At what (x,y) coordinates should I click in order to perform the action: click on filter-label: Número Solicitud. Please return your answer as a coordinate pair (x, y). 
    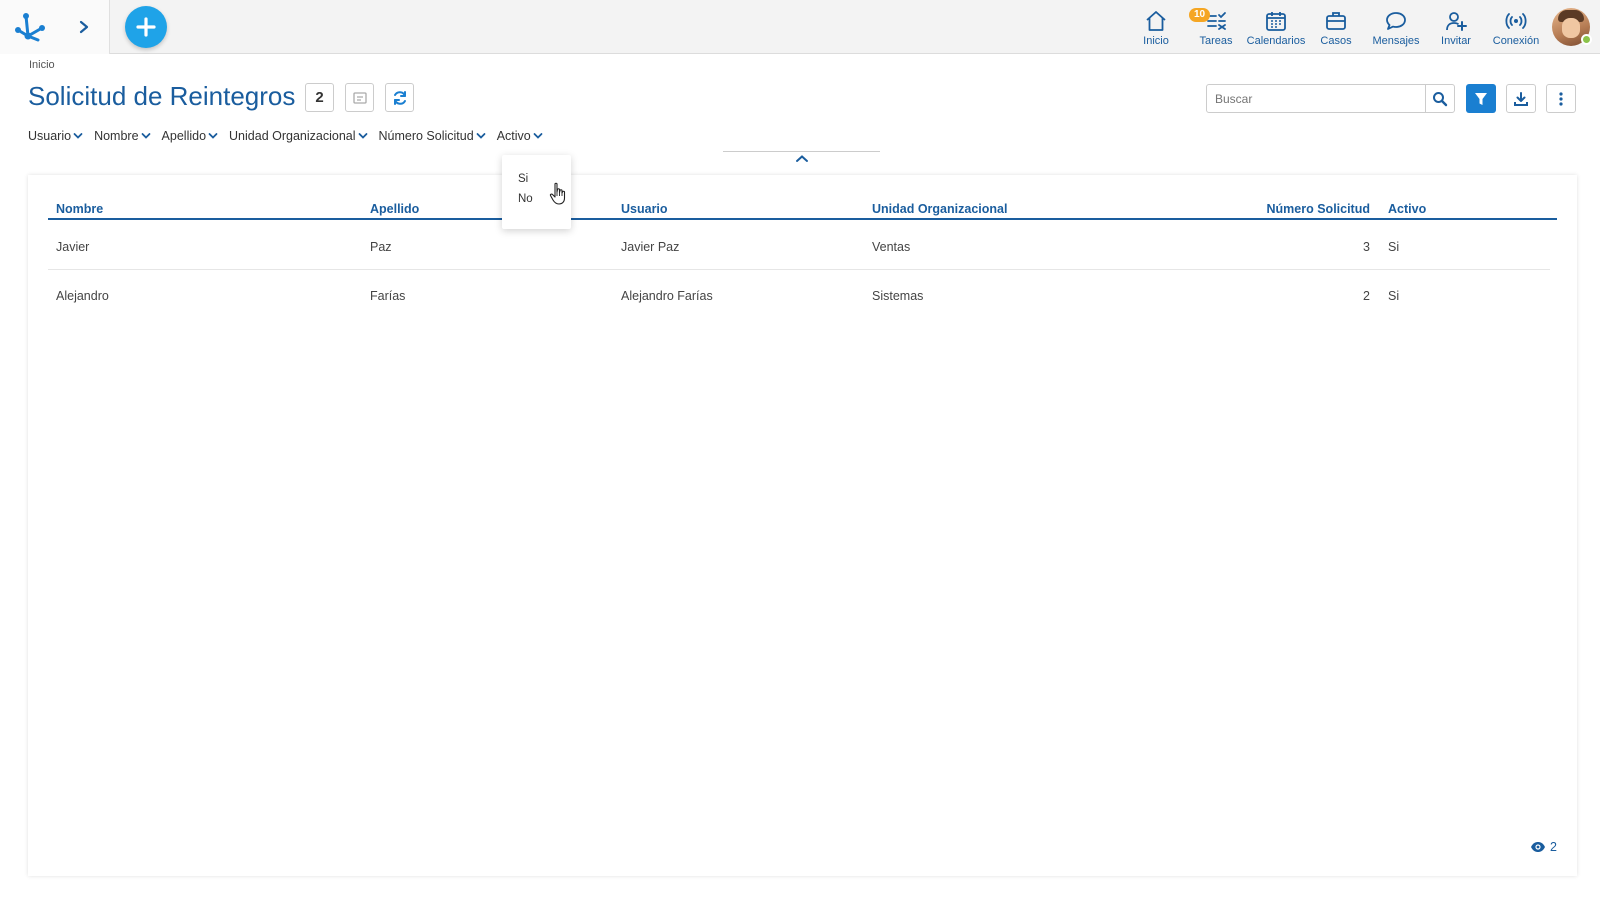
    Looking at the image, I should click on (426, 136).